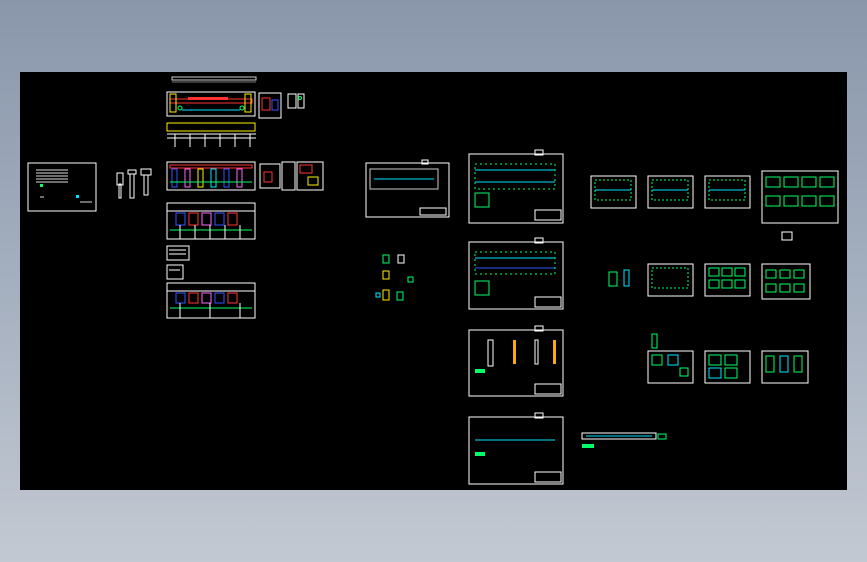  What do you see at coordinates (394, 277) in the screenshot?
I see `part-details-scatter` at bounding box center [394, 277].